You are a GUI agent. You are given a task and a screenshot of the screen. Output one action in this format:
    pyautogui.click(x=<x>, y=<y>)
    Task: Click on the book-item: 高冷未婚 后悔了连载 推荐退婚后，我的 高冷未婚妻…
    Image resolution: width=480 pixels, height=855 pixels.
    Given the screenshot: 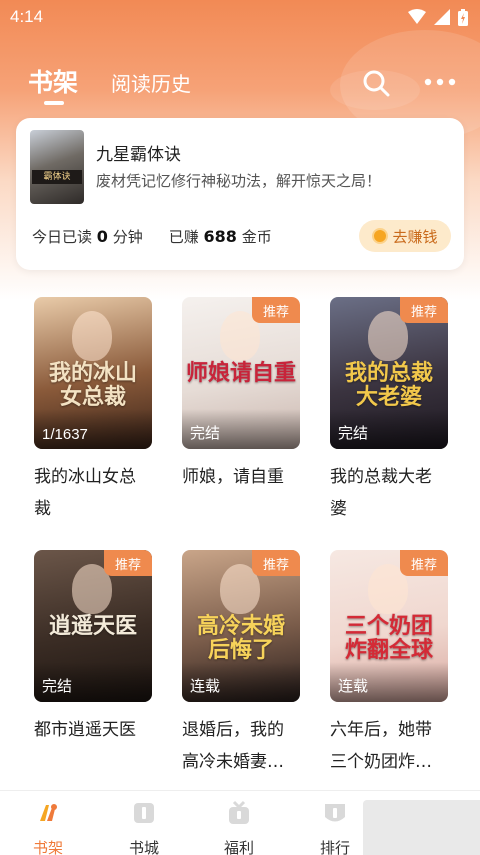 What is the action you would take?
    pyautogui.click(x=241, y=664)
    